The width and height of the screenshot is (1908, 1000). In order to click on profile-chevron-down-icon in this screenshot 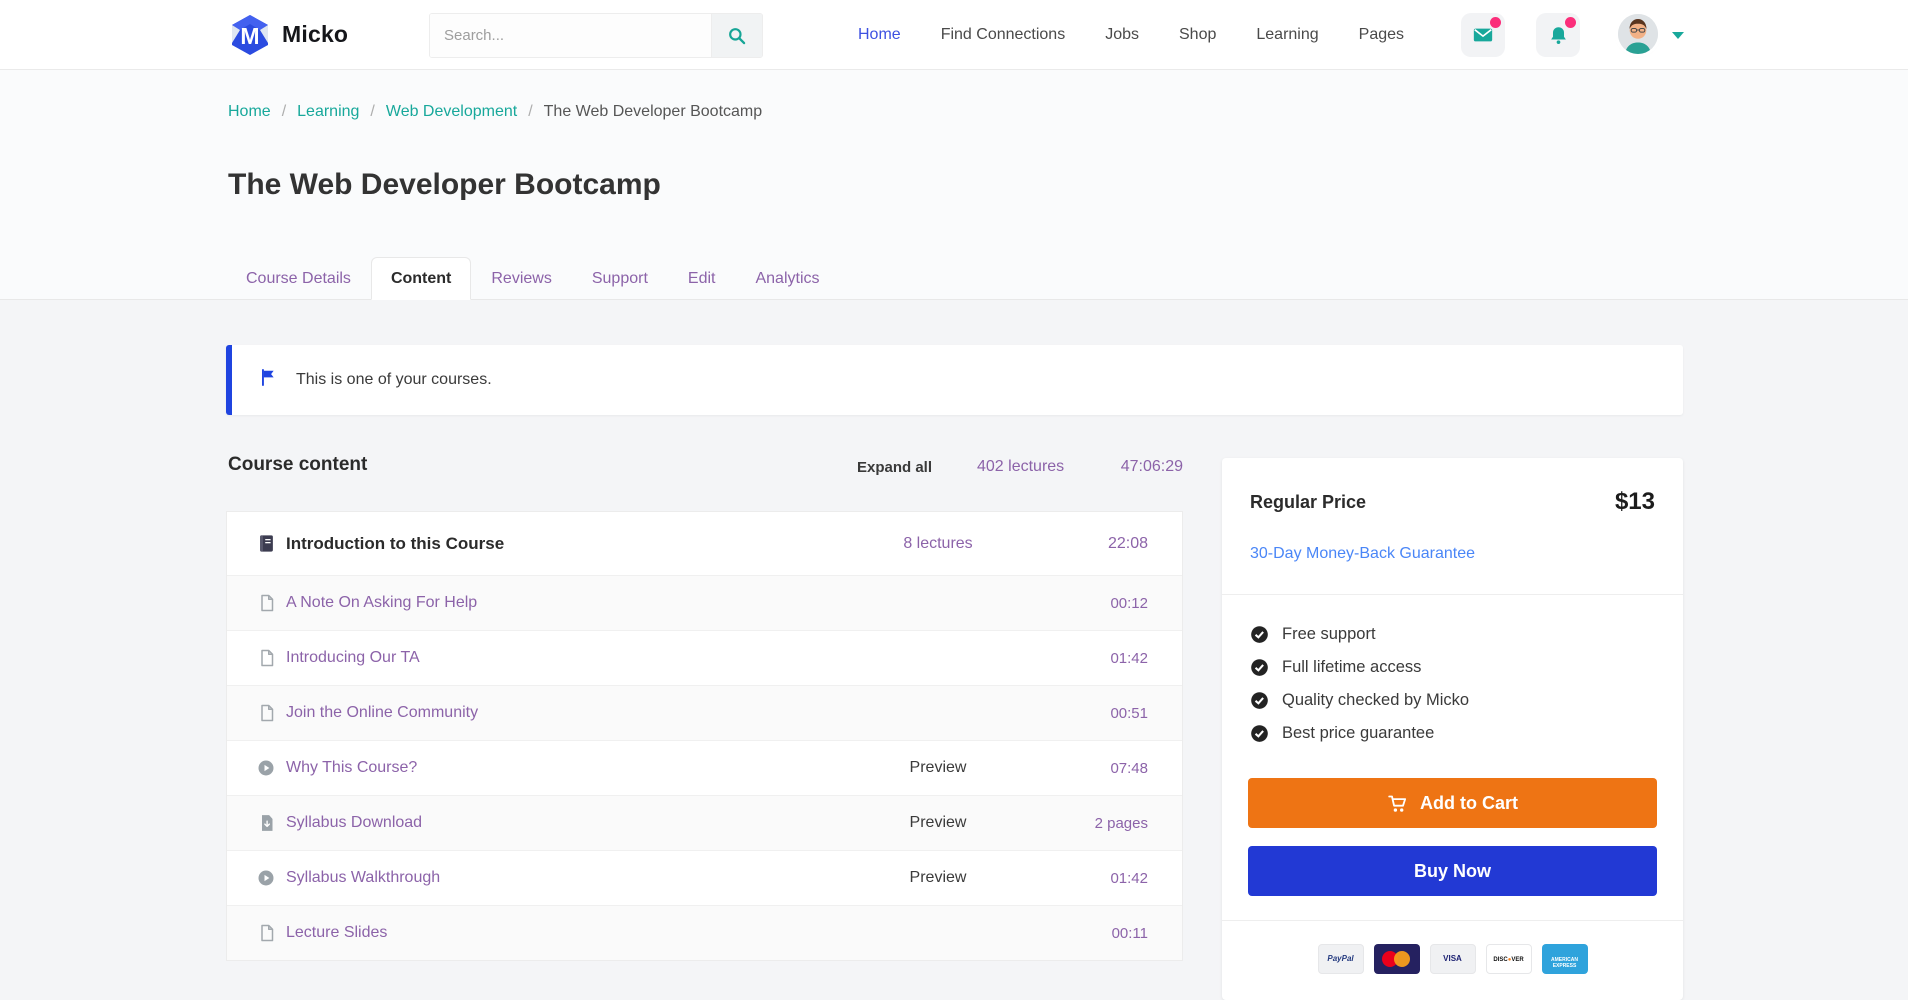, I will do `click(1678, 35)`.